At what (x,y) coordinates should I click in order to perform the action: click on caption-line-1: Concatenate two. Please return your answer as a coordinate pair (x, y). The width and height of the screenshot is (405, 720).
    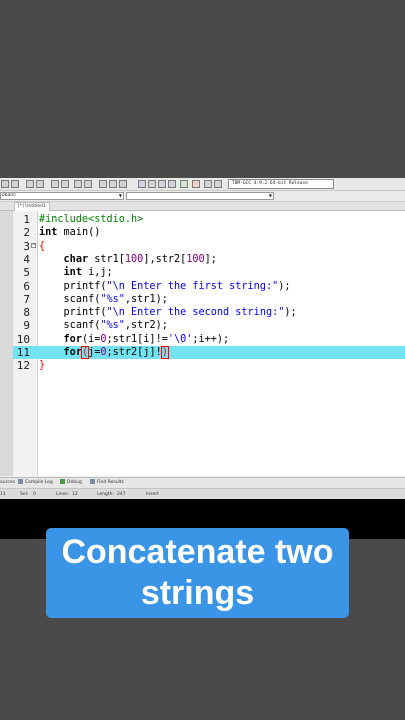
    Looking at the image, I should click on (197, 552).